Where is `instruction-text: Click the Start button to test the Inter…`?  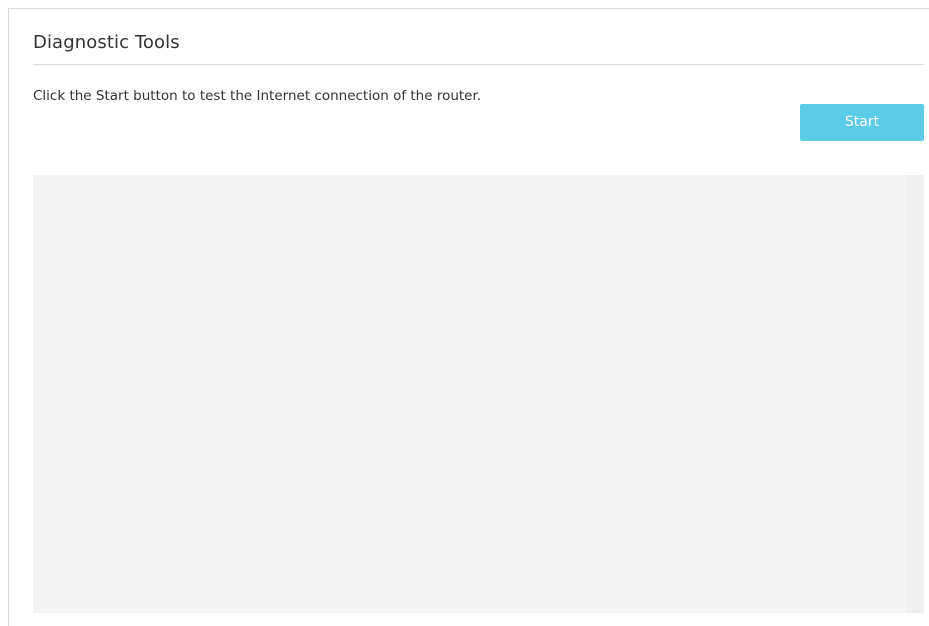
instruction-text: Click the Start button to test the Inter… is located at coordinates (257, 96).